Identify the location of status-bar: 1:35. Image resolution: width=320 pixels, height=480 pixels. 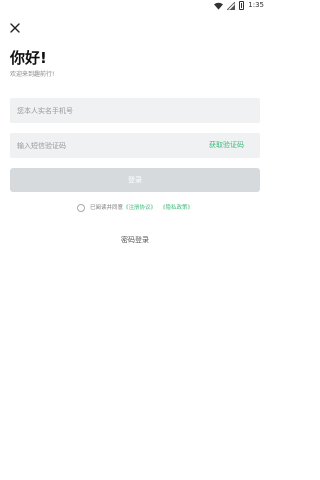
(135, 6).